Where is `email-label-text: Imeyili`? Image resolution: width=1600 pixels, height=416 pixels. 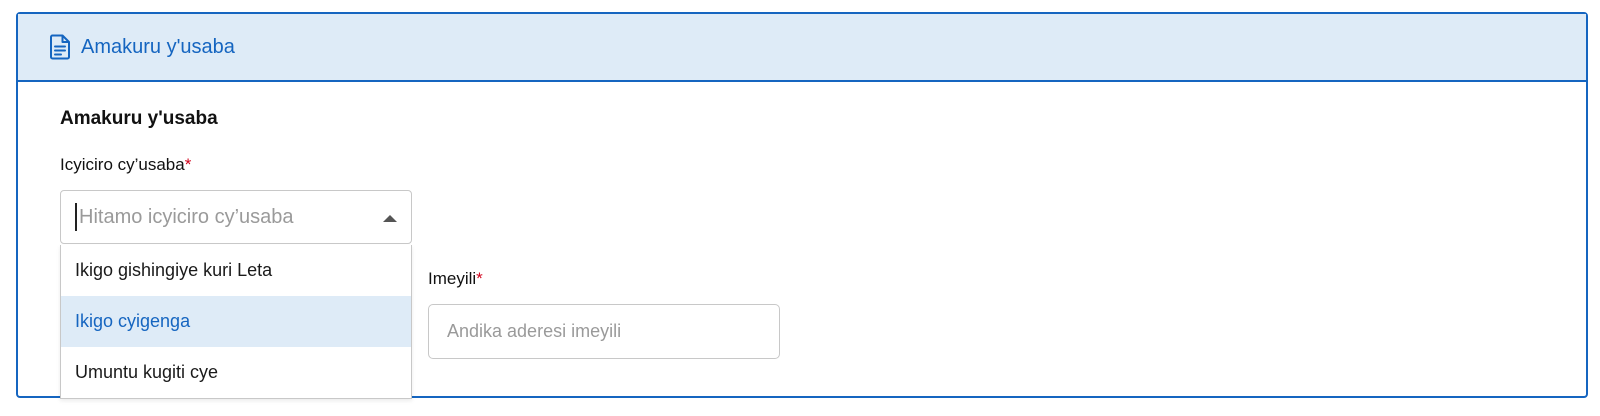 email-label-text: Imeyili is located at coordinates (452, 278).